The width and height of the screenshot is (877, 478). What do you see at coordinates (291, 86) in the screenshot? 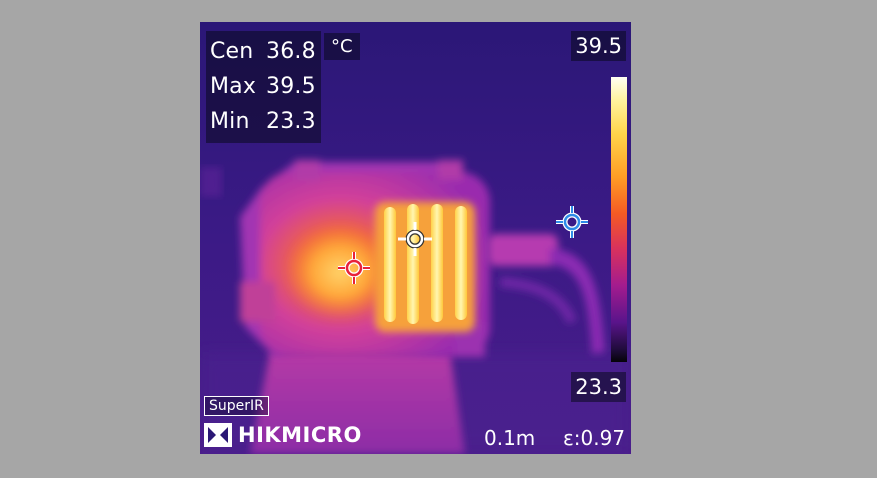
I see `max-temperature-value: 39.5` at bounding box center [291, 86].